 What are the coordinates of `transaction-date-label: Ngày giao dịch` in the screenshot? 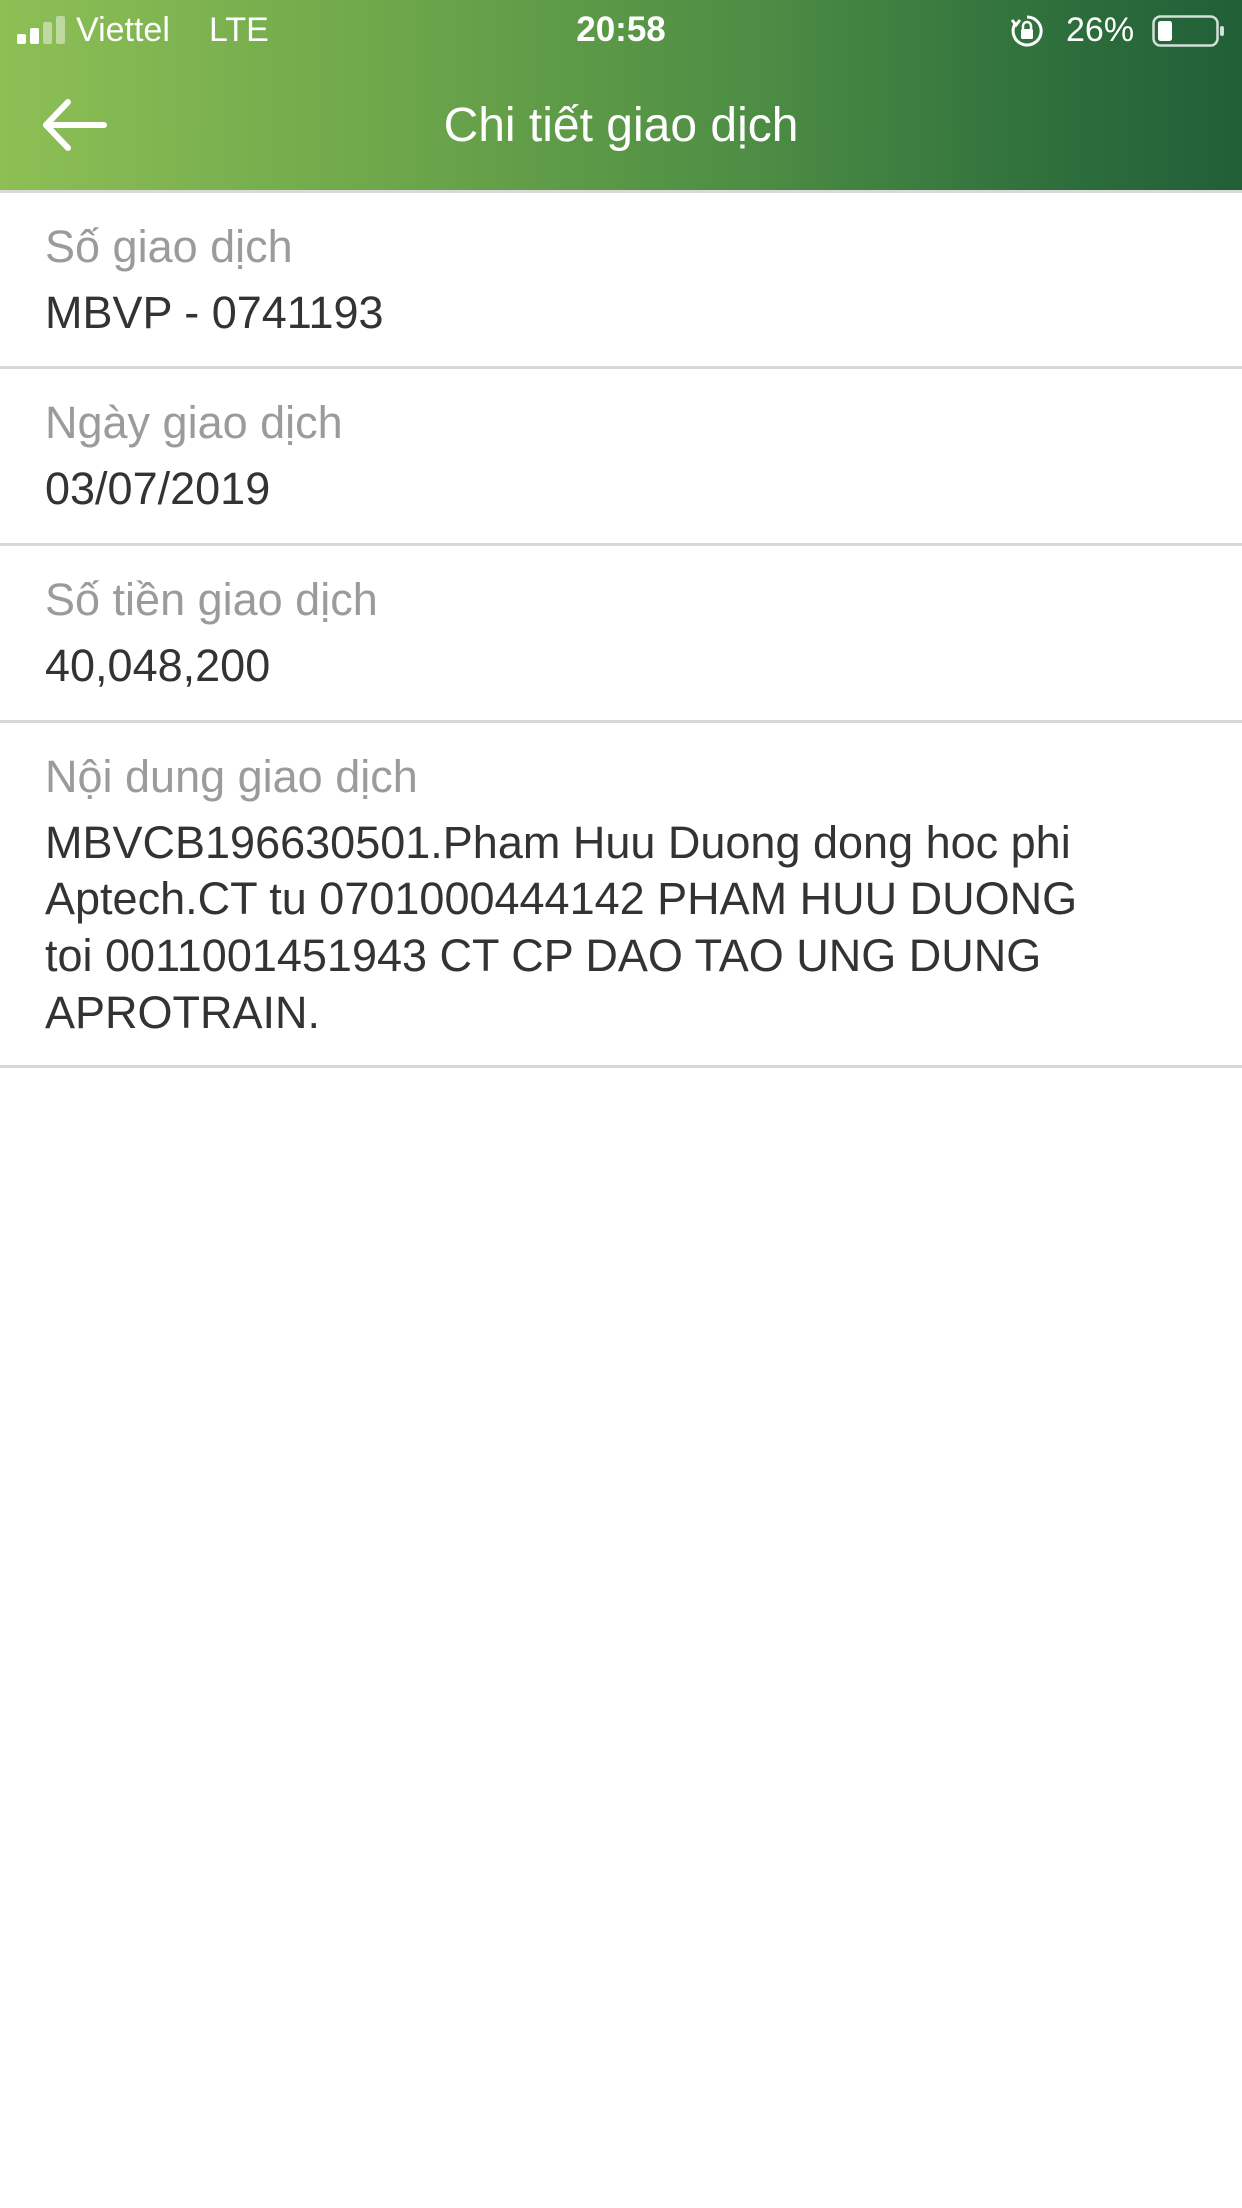 It's located at (194, 422).